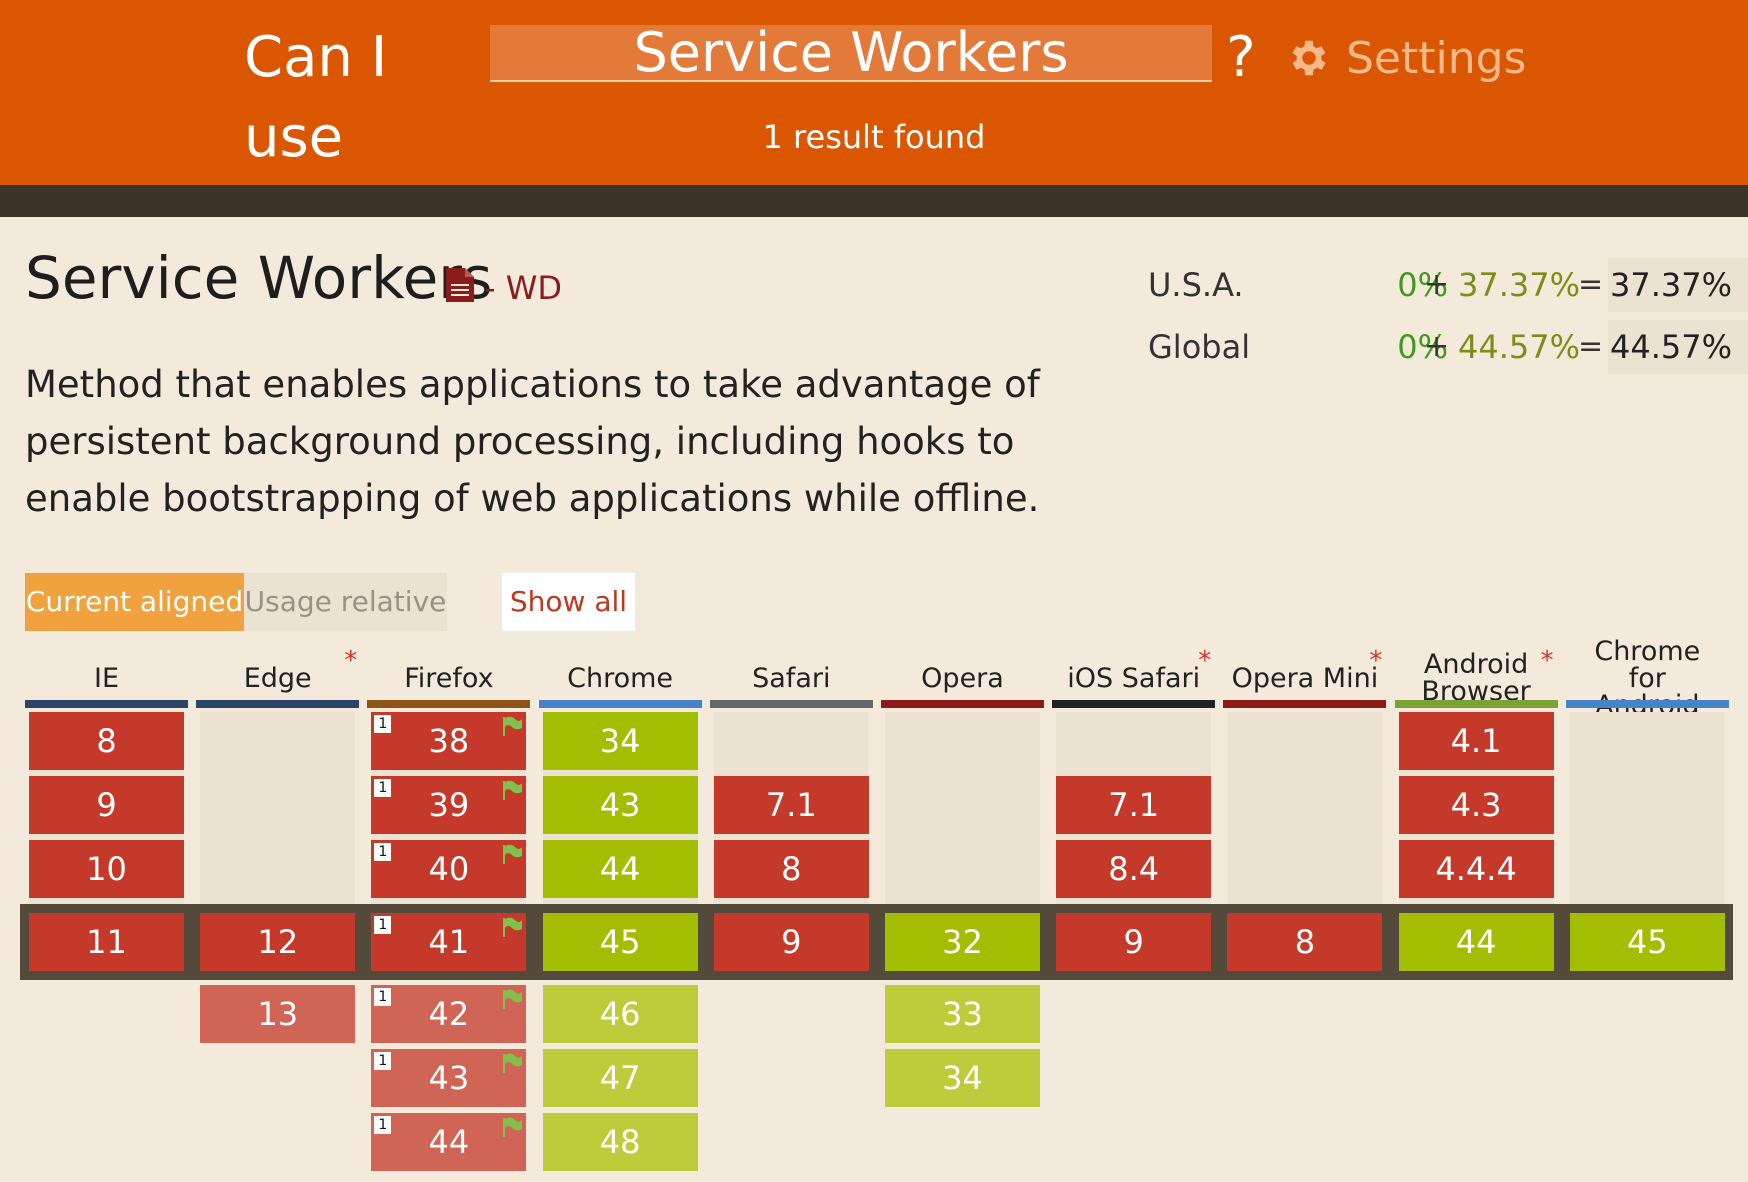 The height and width of the screenshot is (1182, 1748). What do you see at coordinates (1199, 347) in the screenshot?
I see `usage-region: Global` at bounding box center [1199, 347].